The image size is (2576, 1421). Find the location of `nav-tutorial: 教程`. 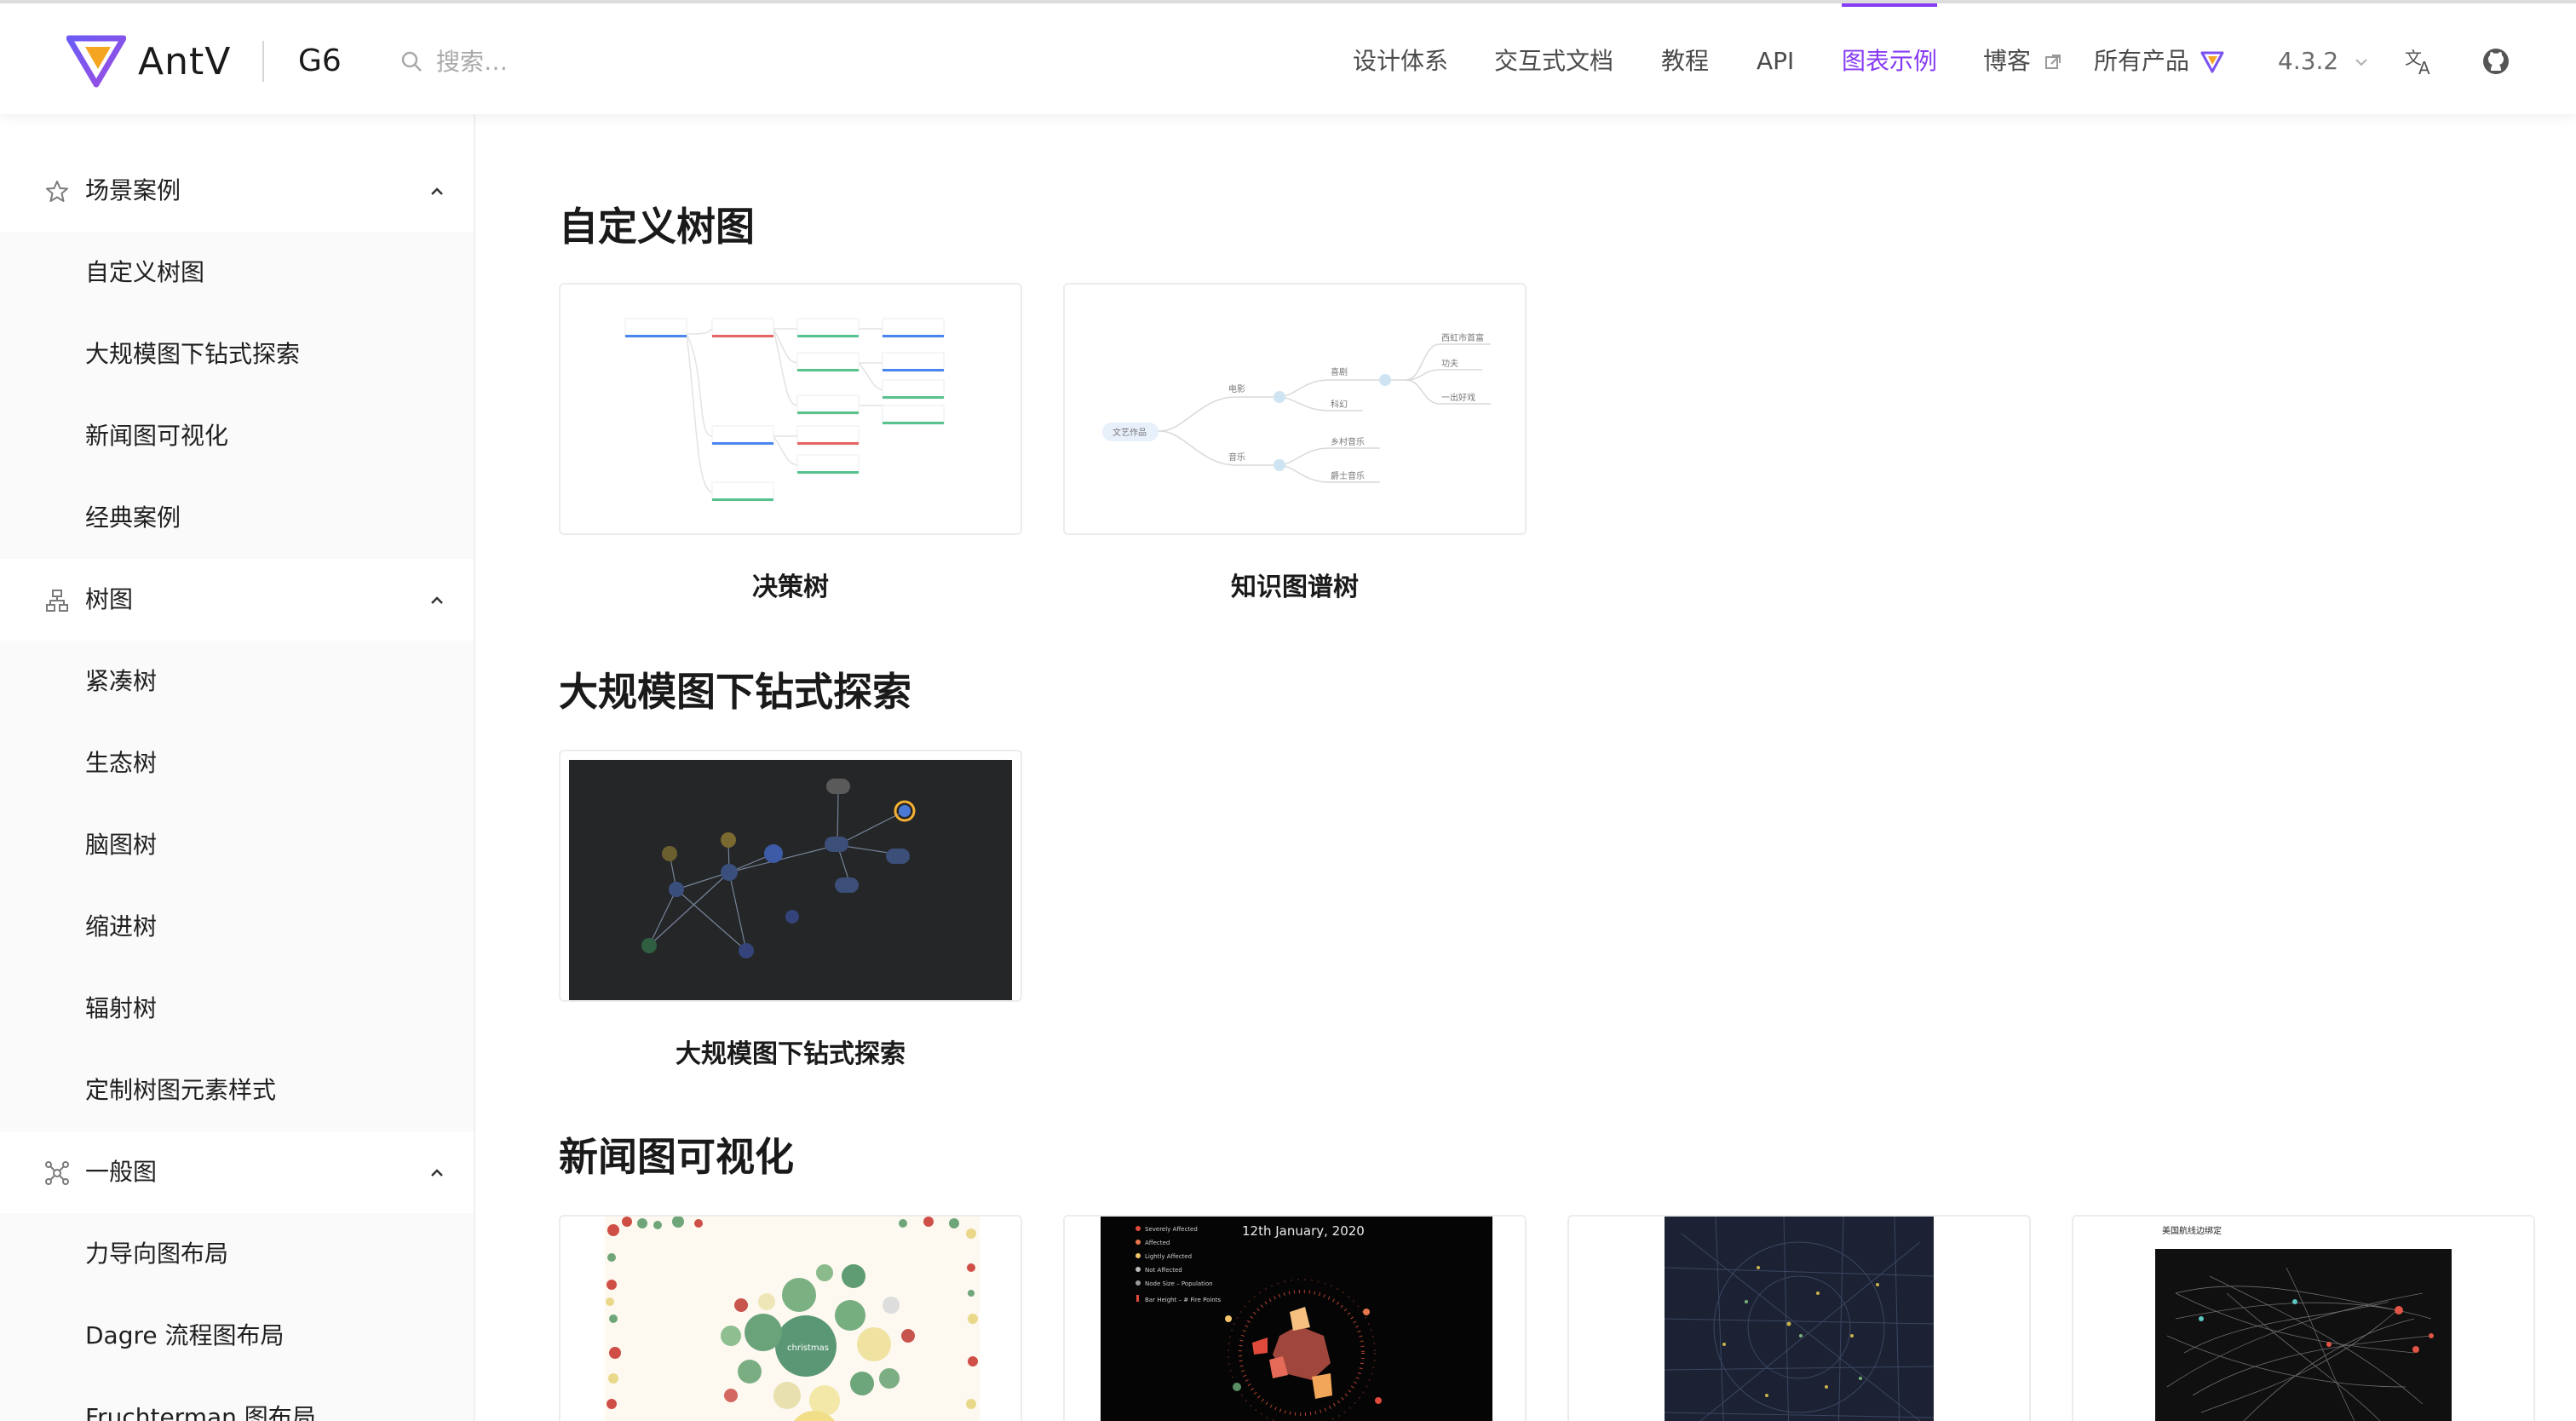

nav-tutorial: 教程 is located at coordinates (1685, 61).